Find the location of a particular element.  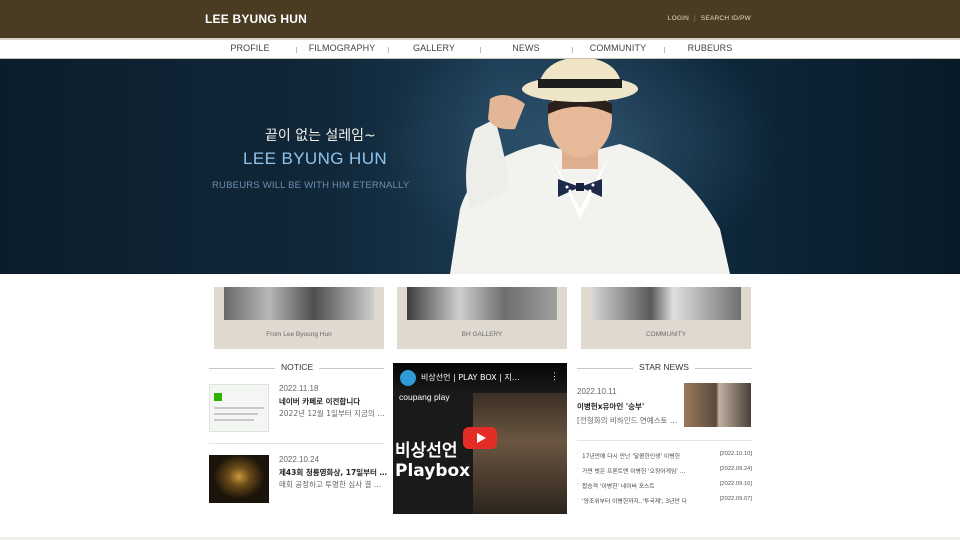

notice-title-text: 네이버 카페로 이전합니다 is located at coordinates (319, 401).